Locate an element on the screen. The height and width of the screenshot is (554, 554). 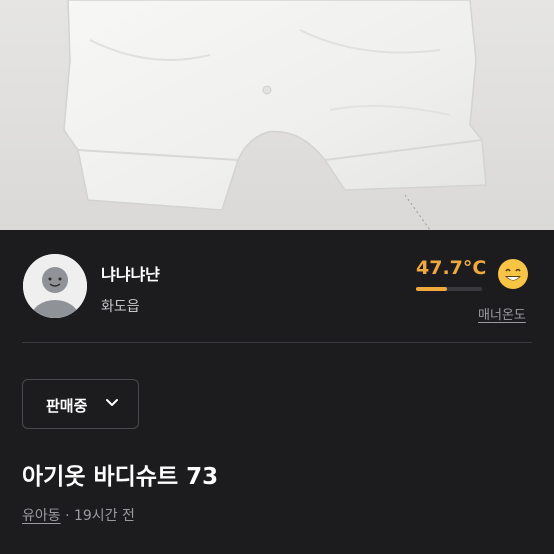
product-title: 아기옷 바디슈트 73 is located at coordinates (120, 477).